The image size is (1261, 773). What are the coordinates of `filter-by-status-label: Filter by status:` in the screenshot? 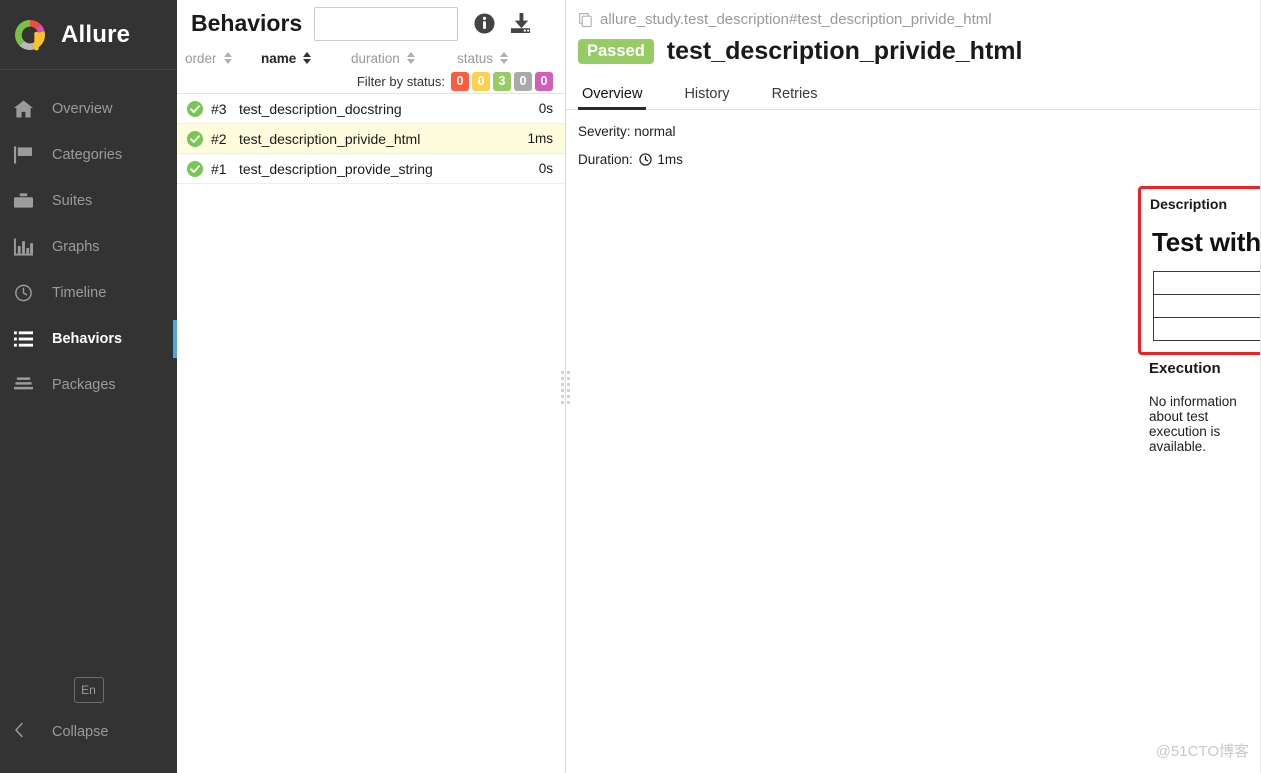 It's located at (400, 81).